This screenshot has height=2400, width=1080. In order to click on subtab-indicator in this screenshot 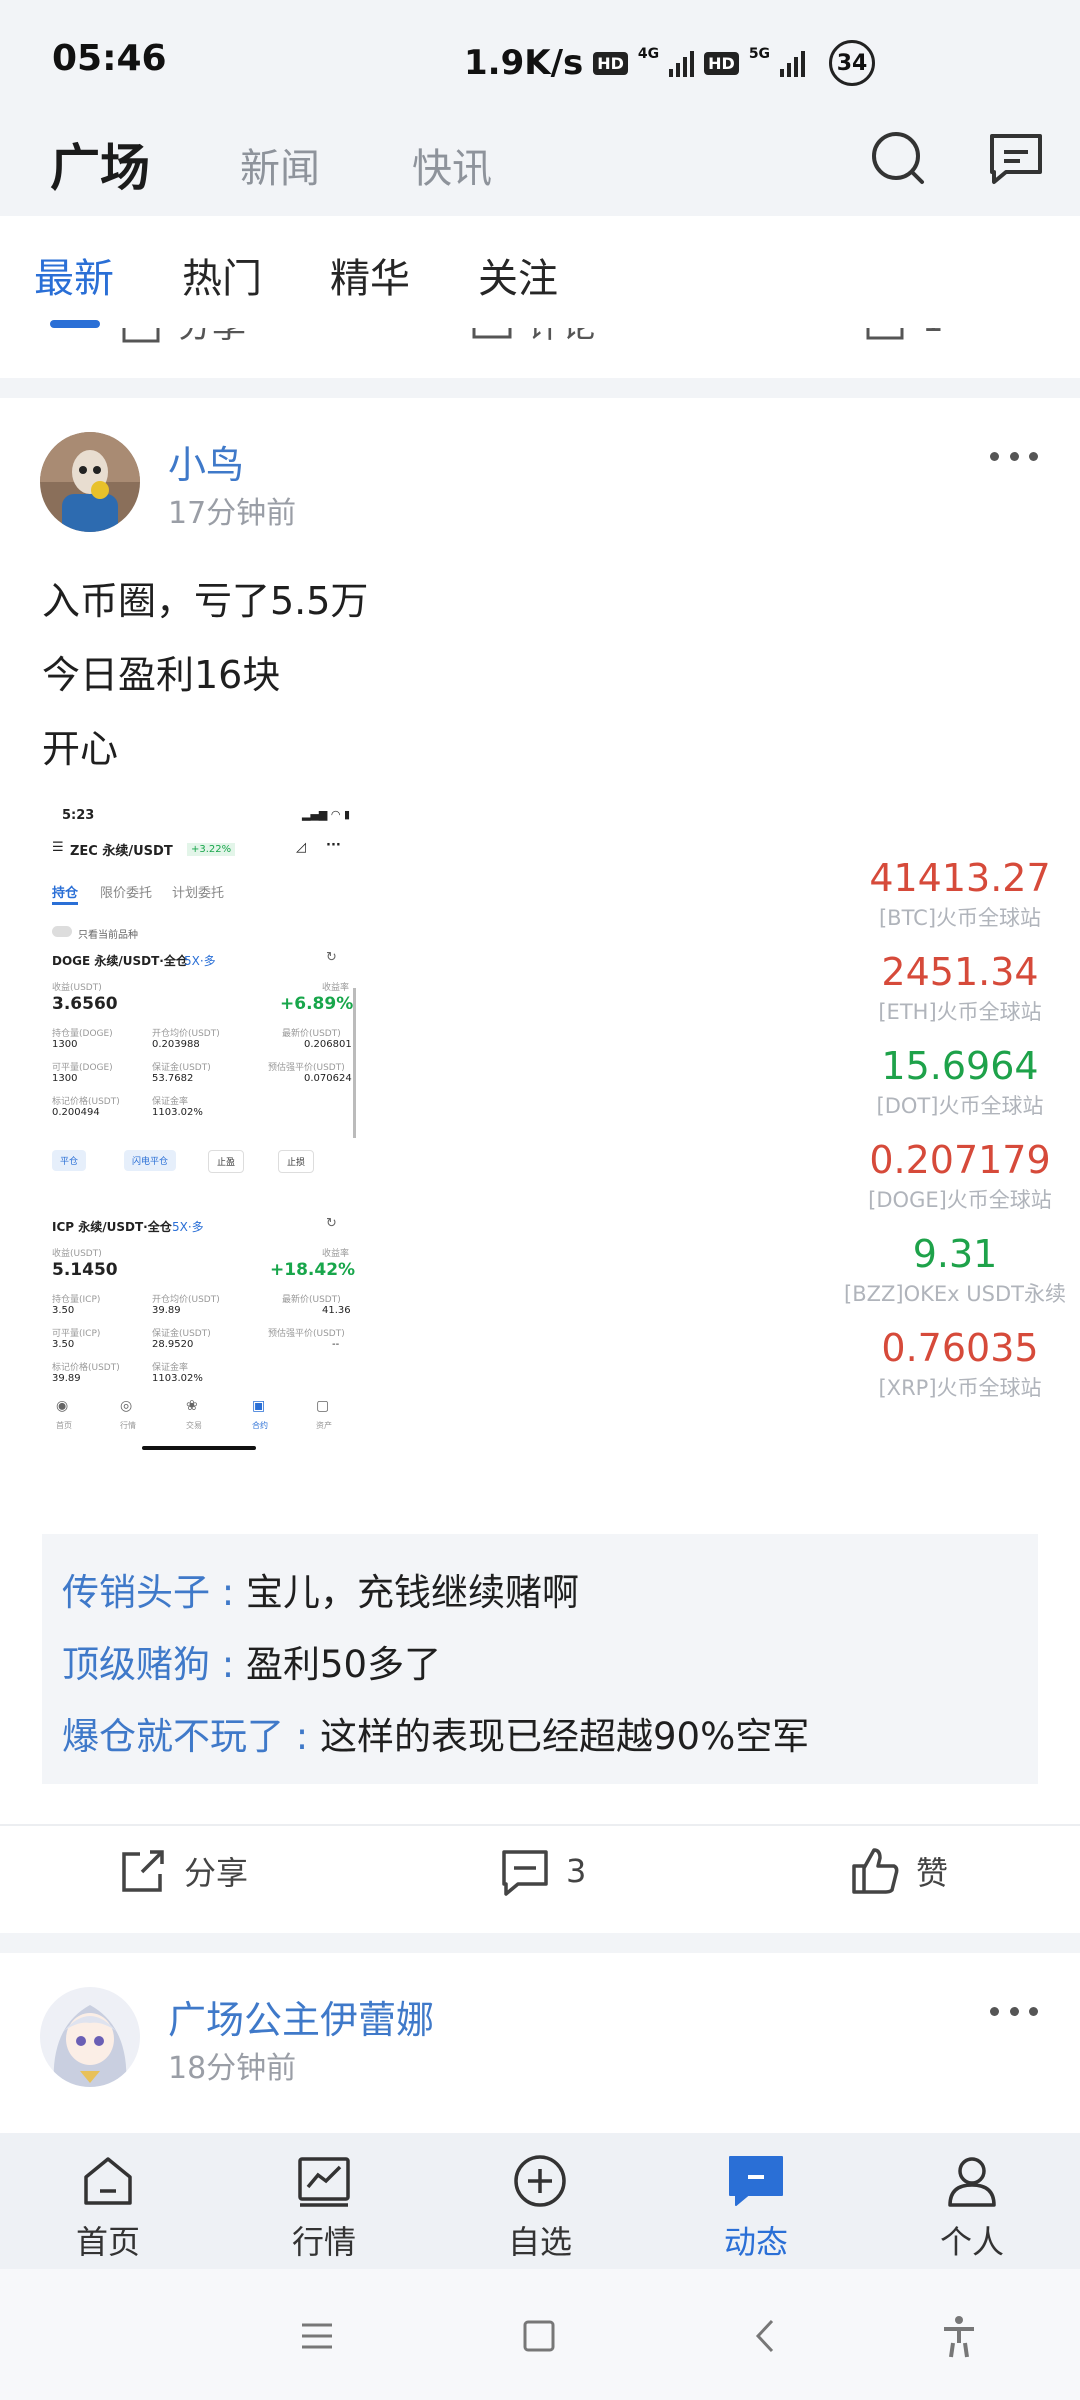, I will do `click(75, 324)`.